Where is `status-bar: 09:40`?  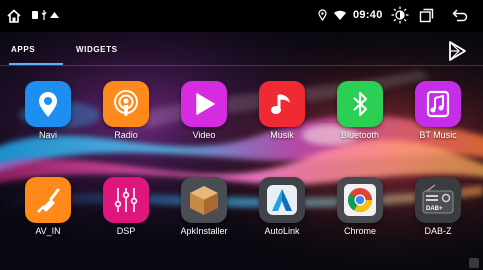 status-bar: 09:40 is located at coordinates (241, 16).